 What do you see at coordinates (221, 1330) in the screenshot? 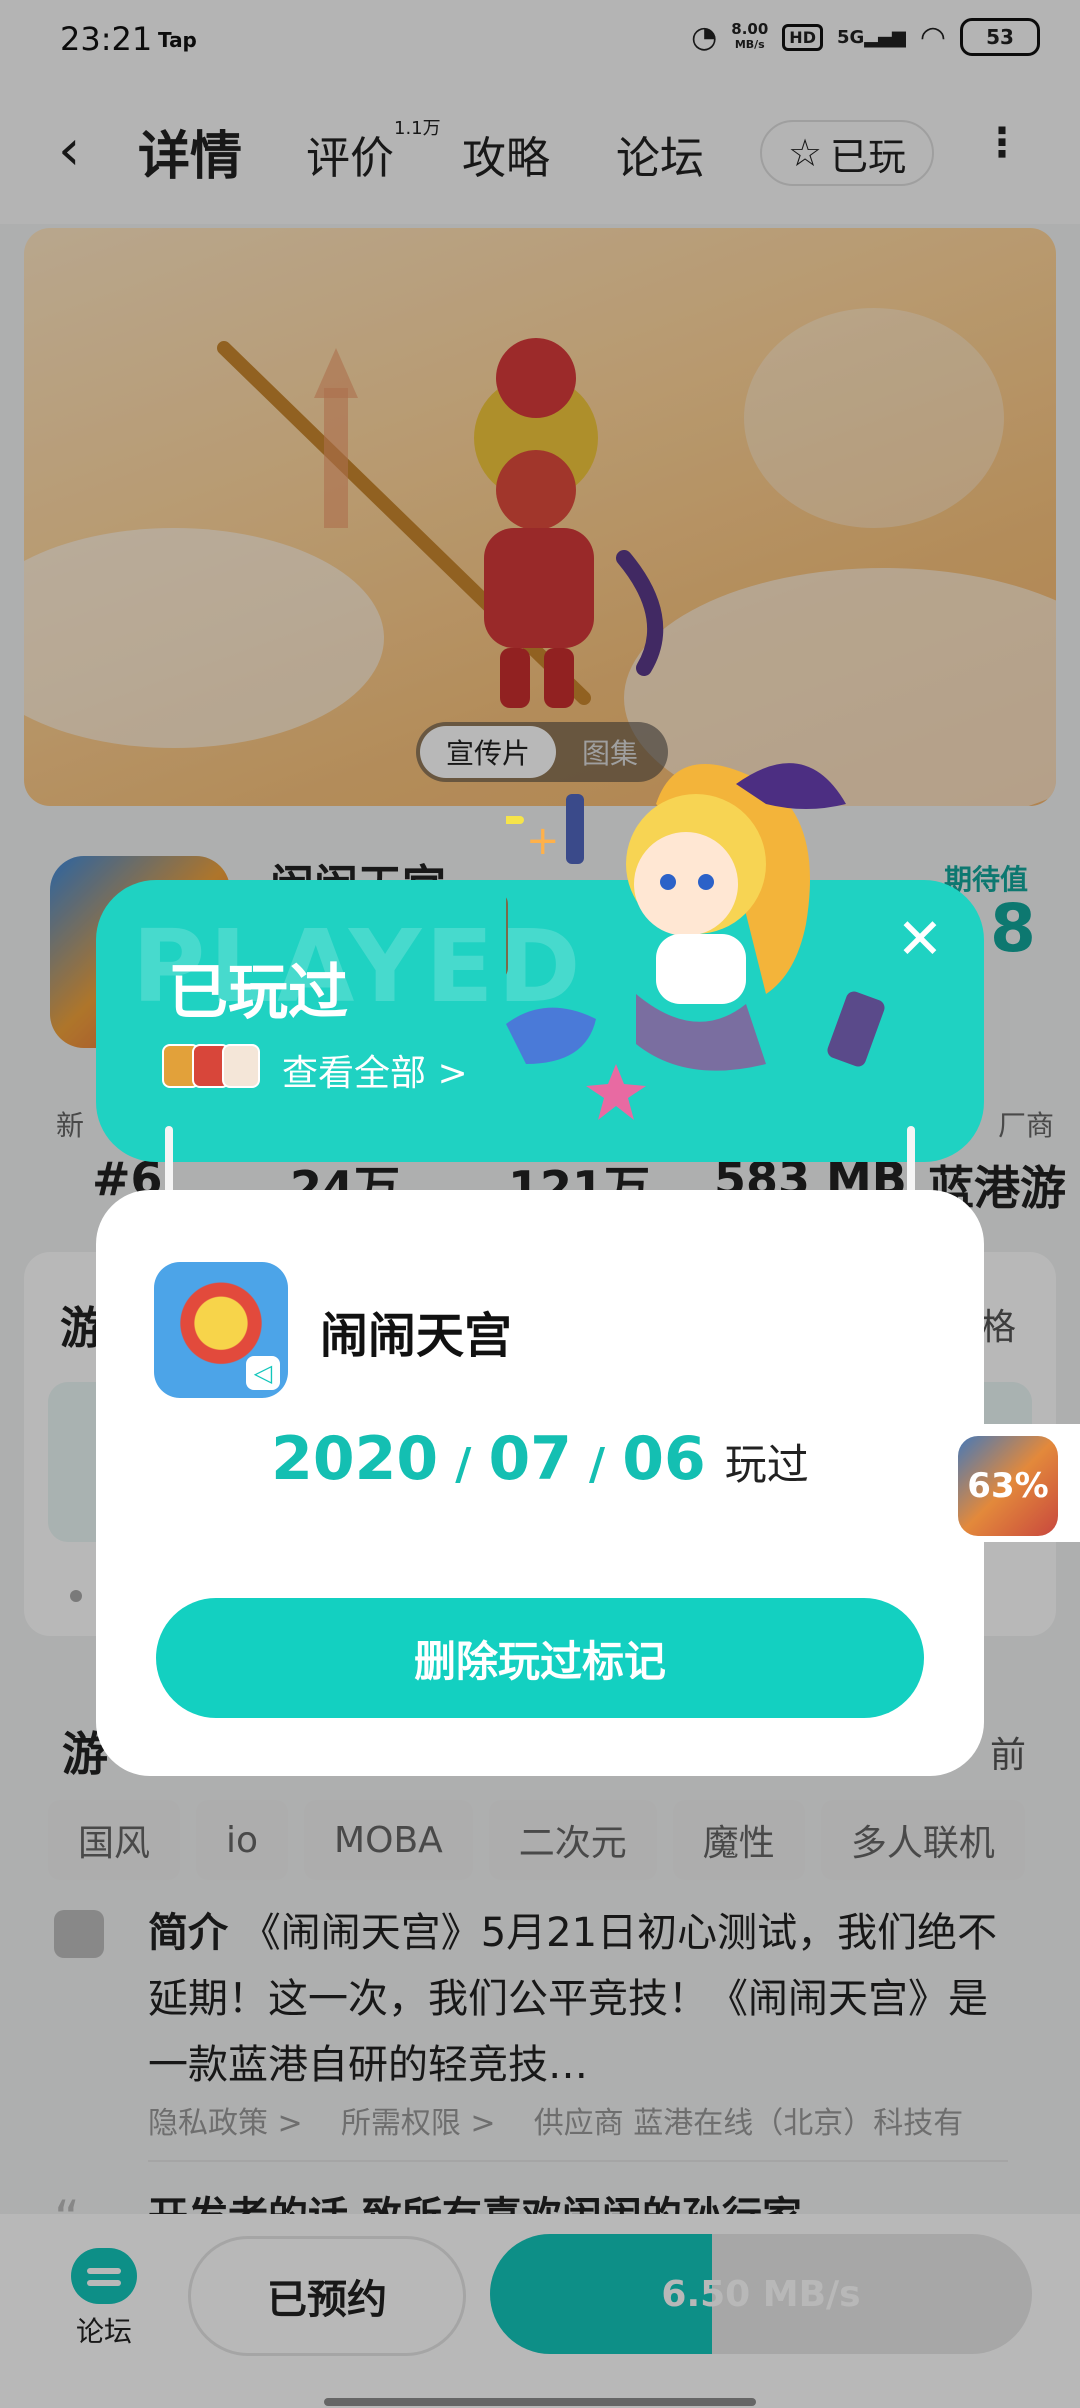
I see `game-icon: ◁` at bounding box center [221, 1330].